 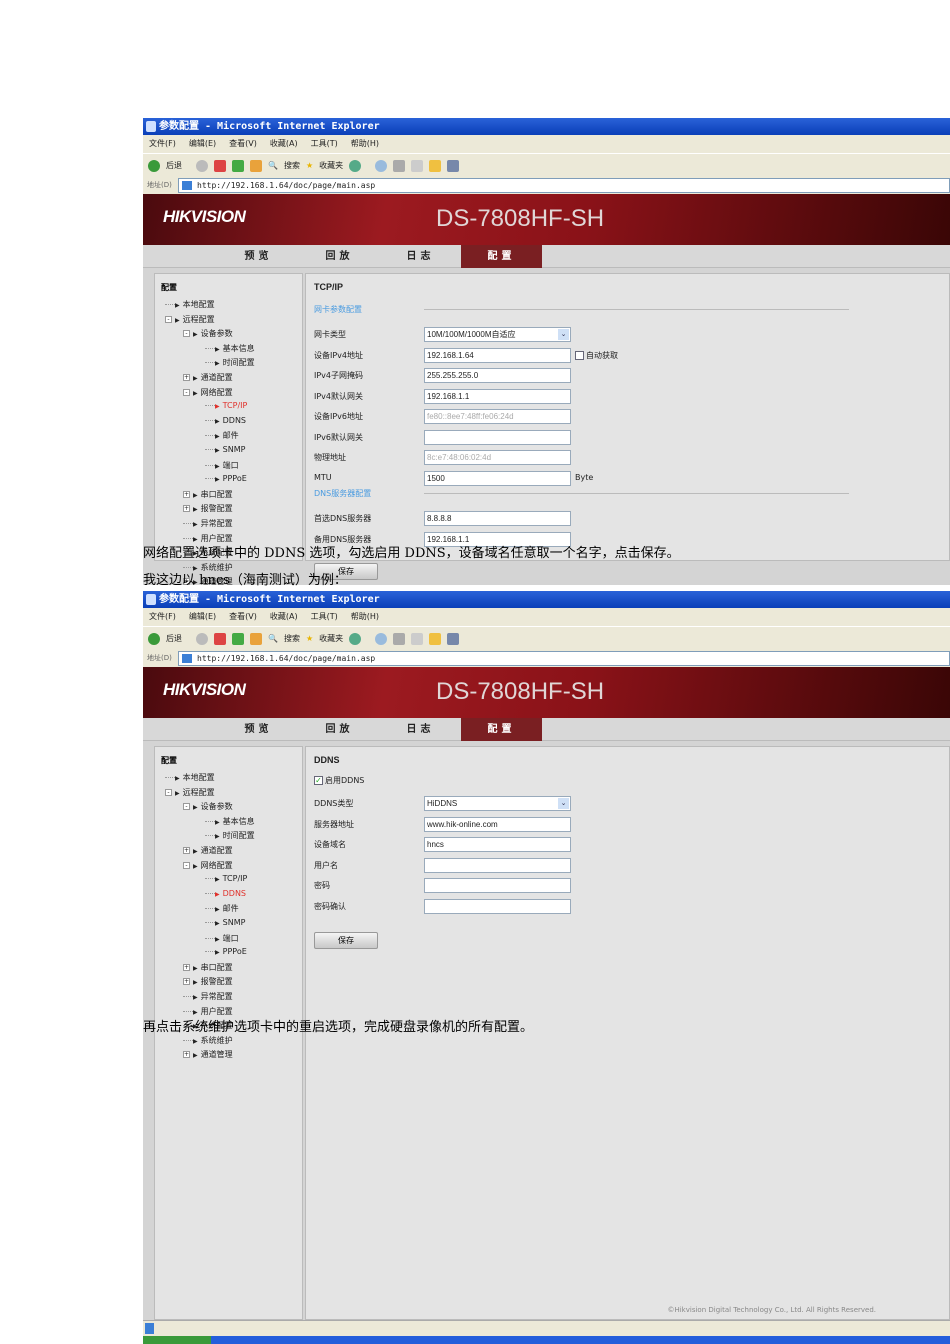 I want to click on text-field: 255.255.255.0, so click(x=497, y=375).